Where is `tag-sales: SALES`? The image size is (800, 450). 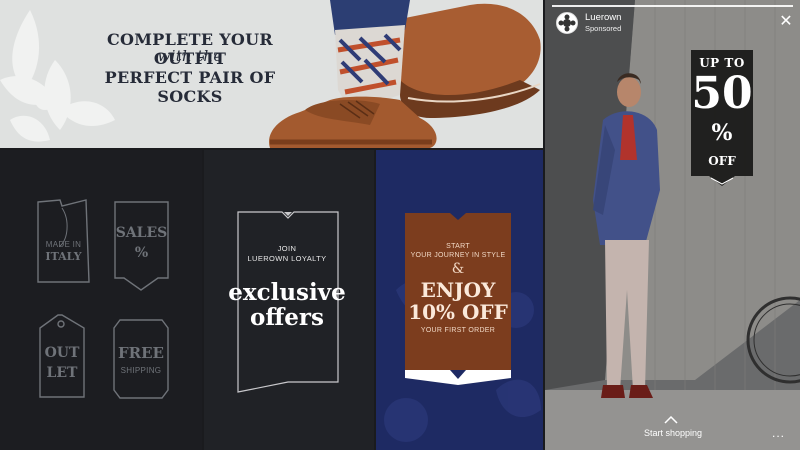
tag-sales: SALES is located at coordinates (141, 233).